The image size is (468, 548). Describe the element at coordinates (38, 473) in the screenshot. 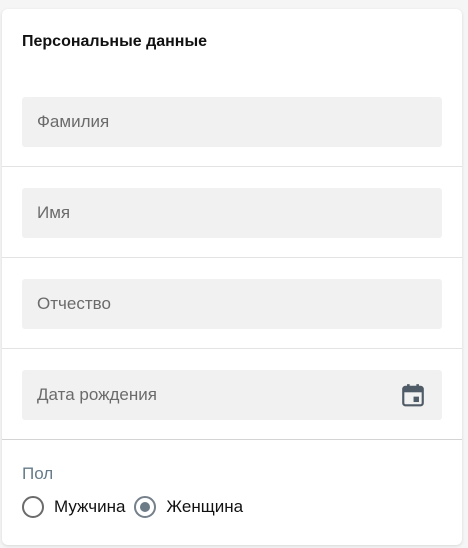

I see `gender-label: Пол` at that location.